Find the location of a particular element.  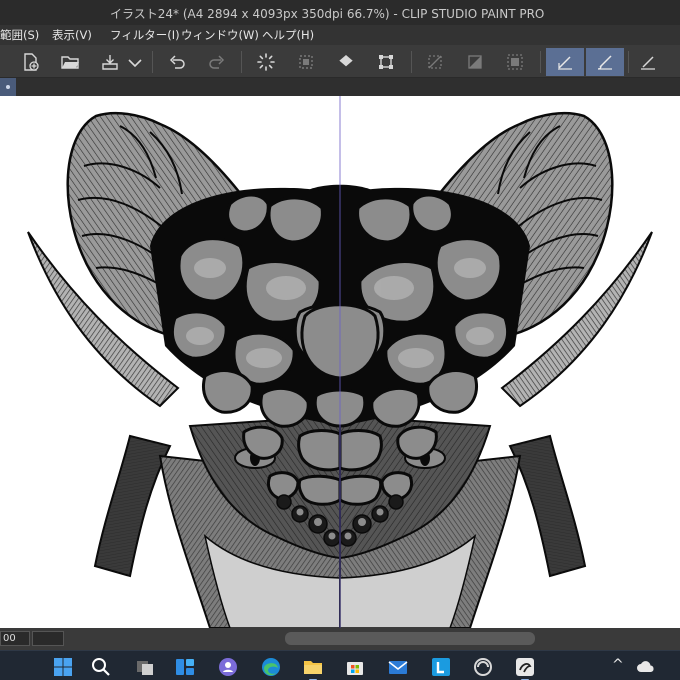

clear-selection-icon is located at coordinates (435, 62).